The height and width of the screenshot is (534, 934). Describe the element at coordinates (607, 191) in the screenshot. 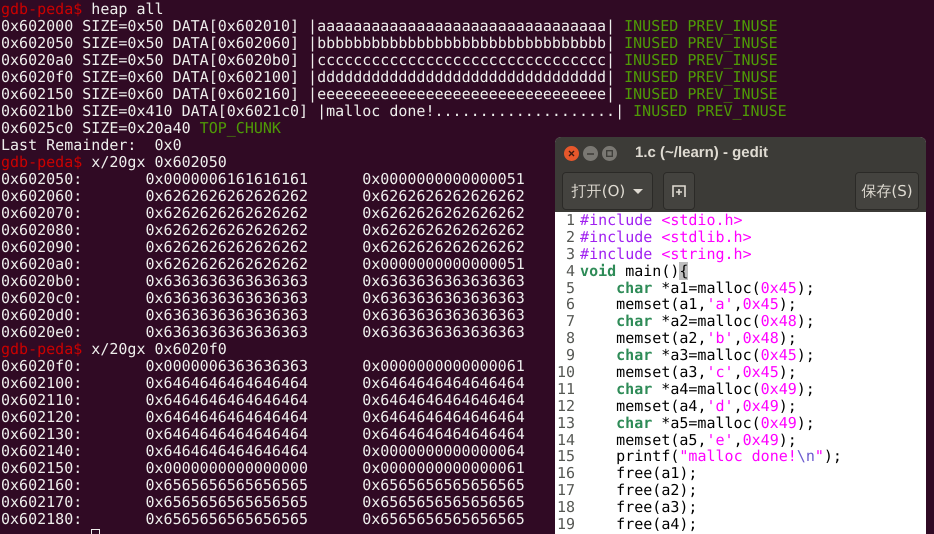

I see `open-button: 打开(O)` at that location.